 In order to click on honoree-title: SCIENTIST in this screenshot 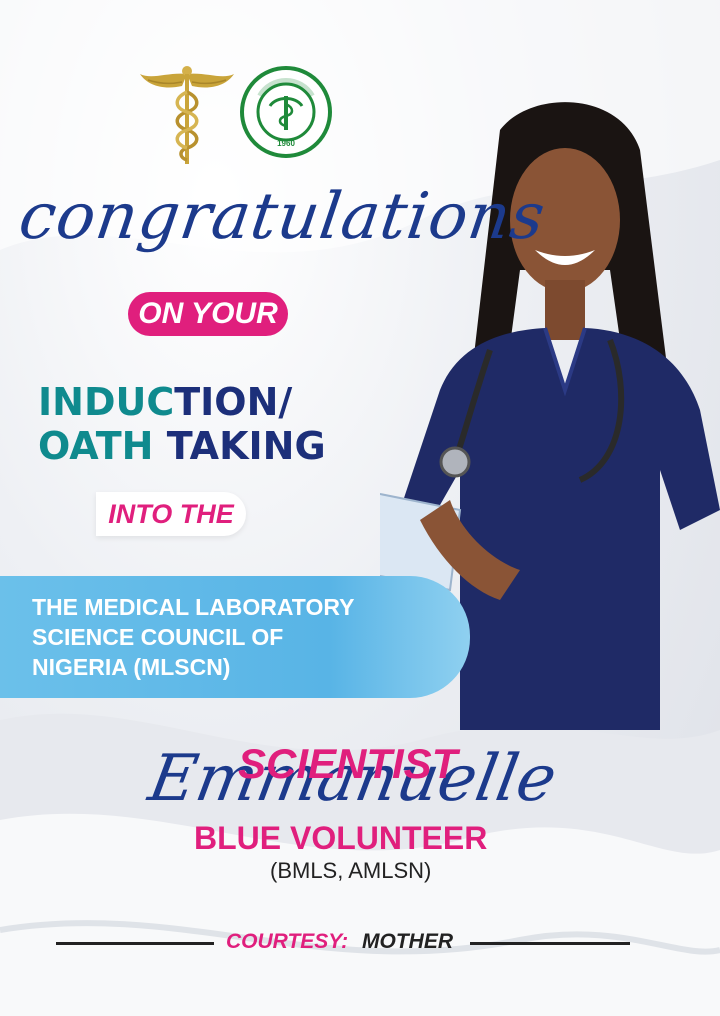, I will do `click(348, 763)`.